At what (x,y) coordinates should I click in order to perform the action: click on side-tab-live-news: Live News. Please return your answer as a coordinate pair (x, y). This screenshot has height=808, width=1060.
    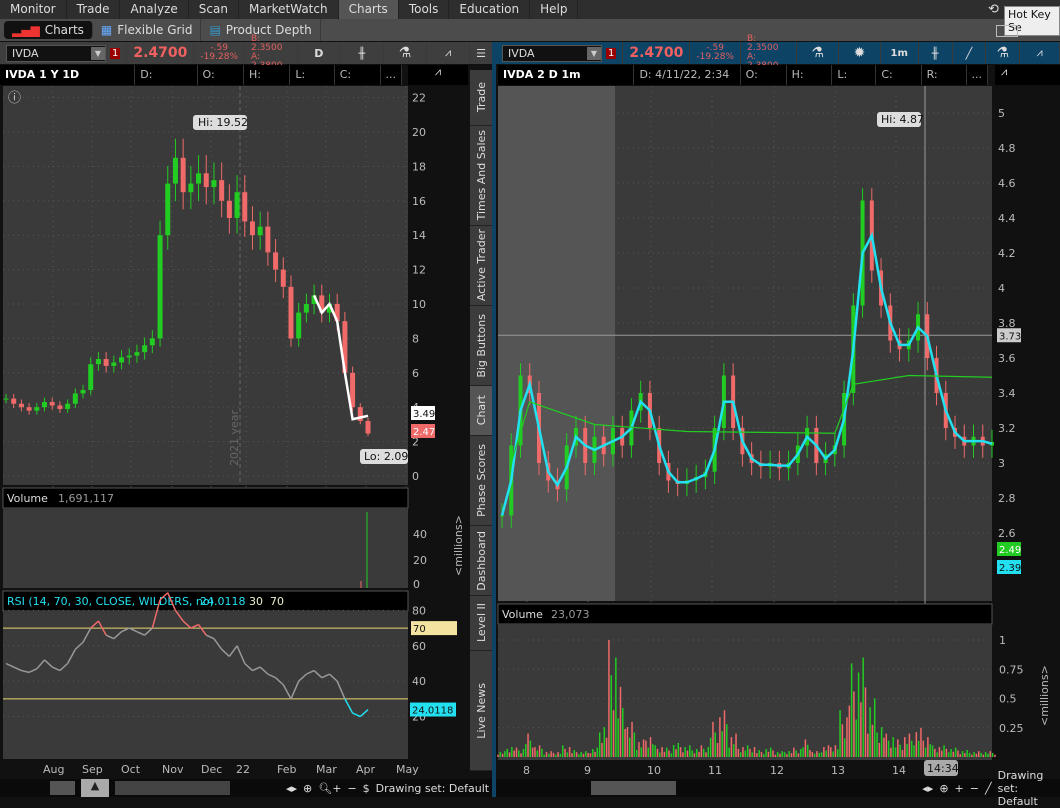
    Looking at the image, I should click on (481, 711).